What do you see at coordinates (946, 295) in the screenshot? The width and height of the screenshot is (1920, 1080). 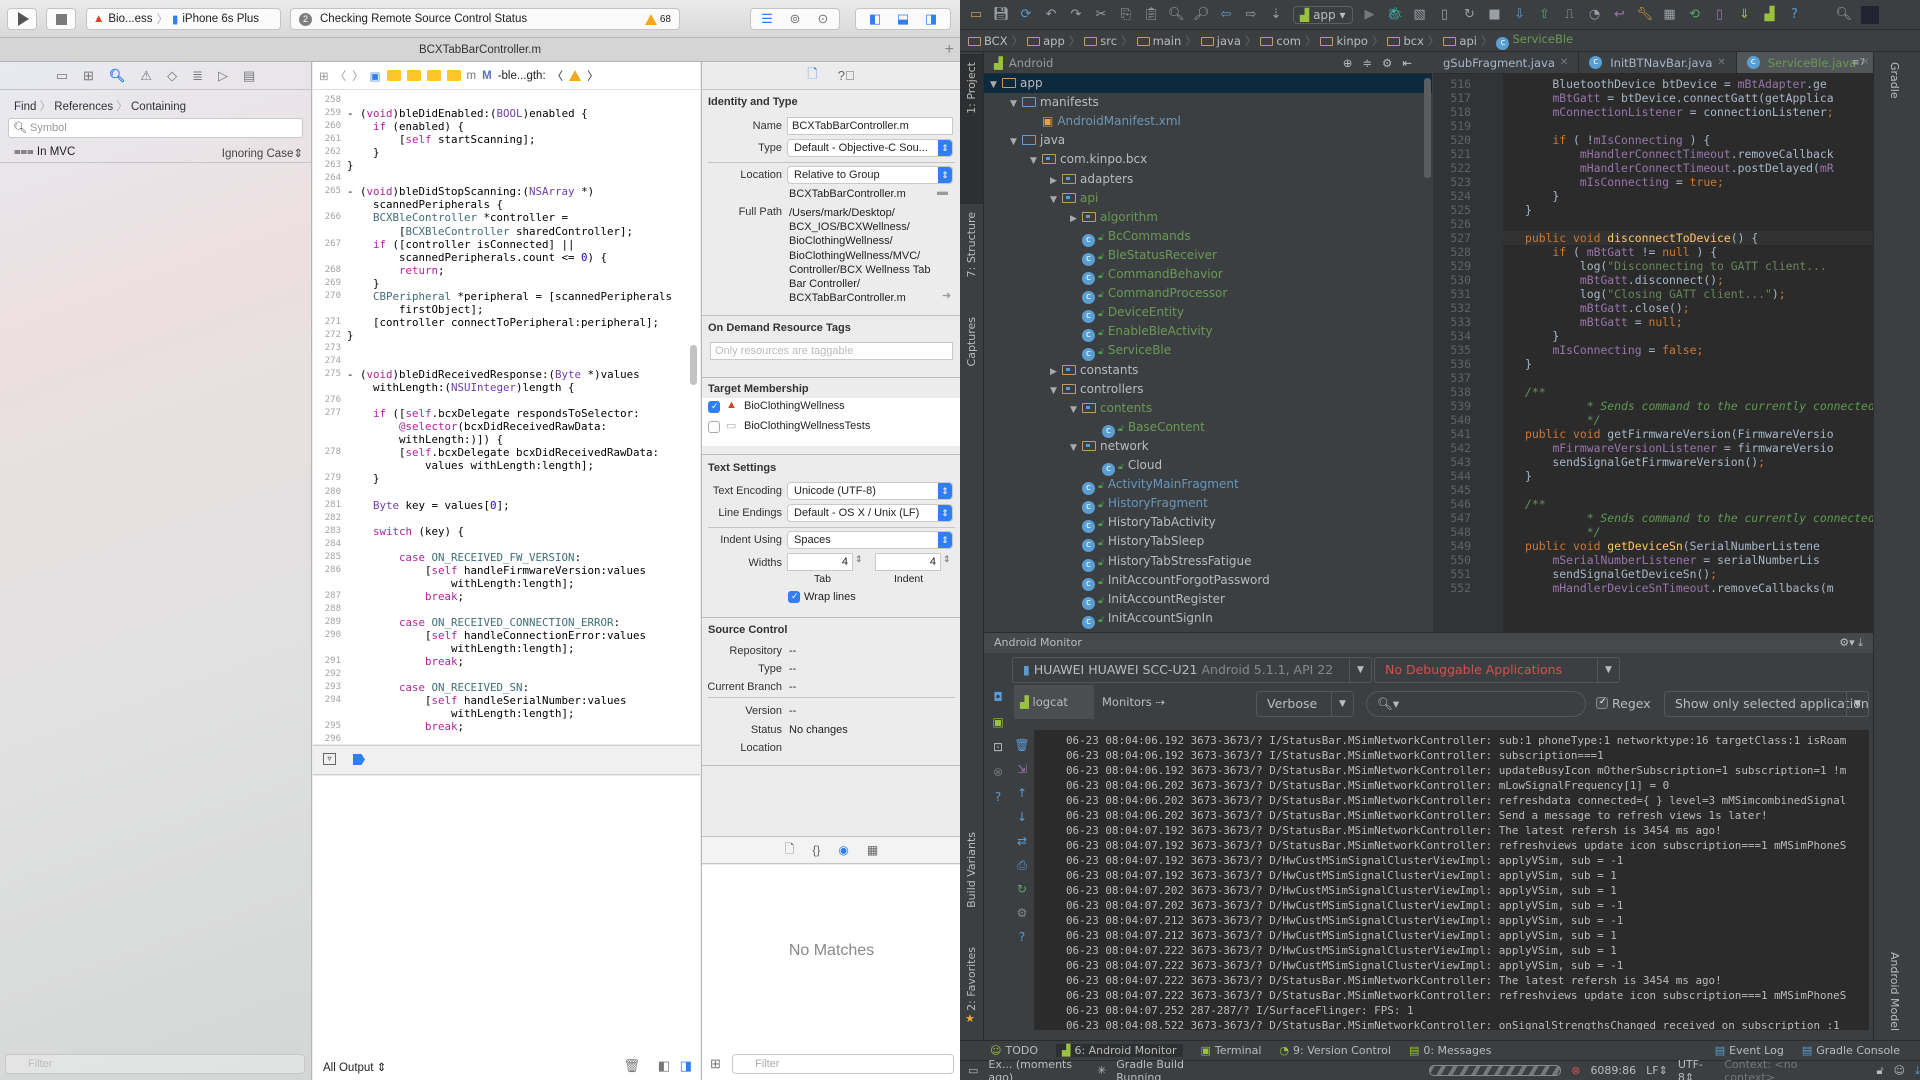 I see `reveal-in-finder-icon: ➜` at bounding box center [946, 295].